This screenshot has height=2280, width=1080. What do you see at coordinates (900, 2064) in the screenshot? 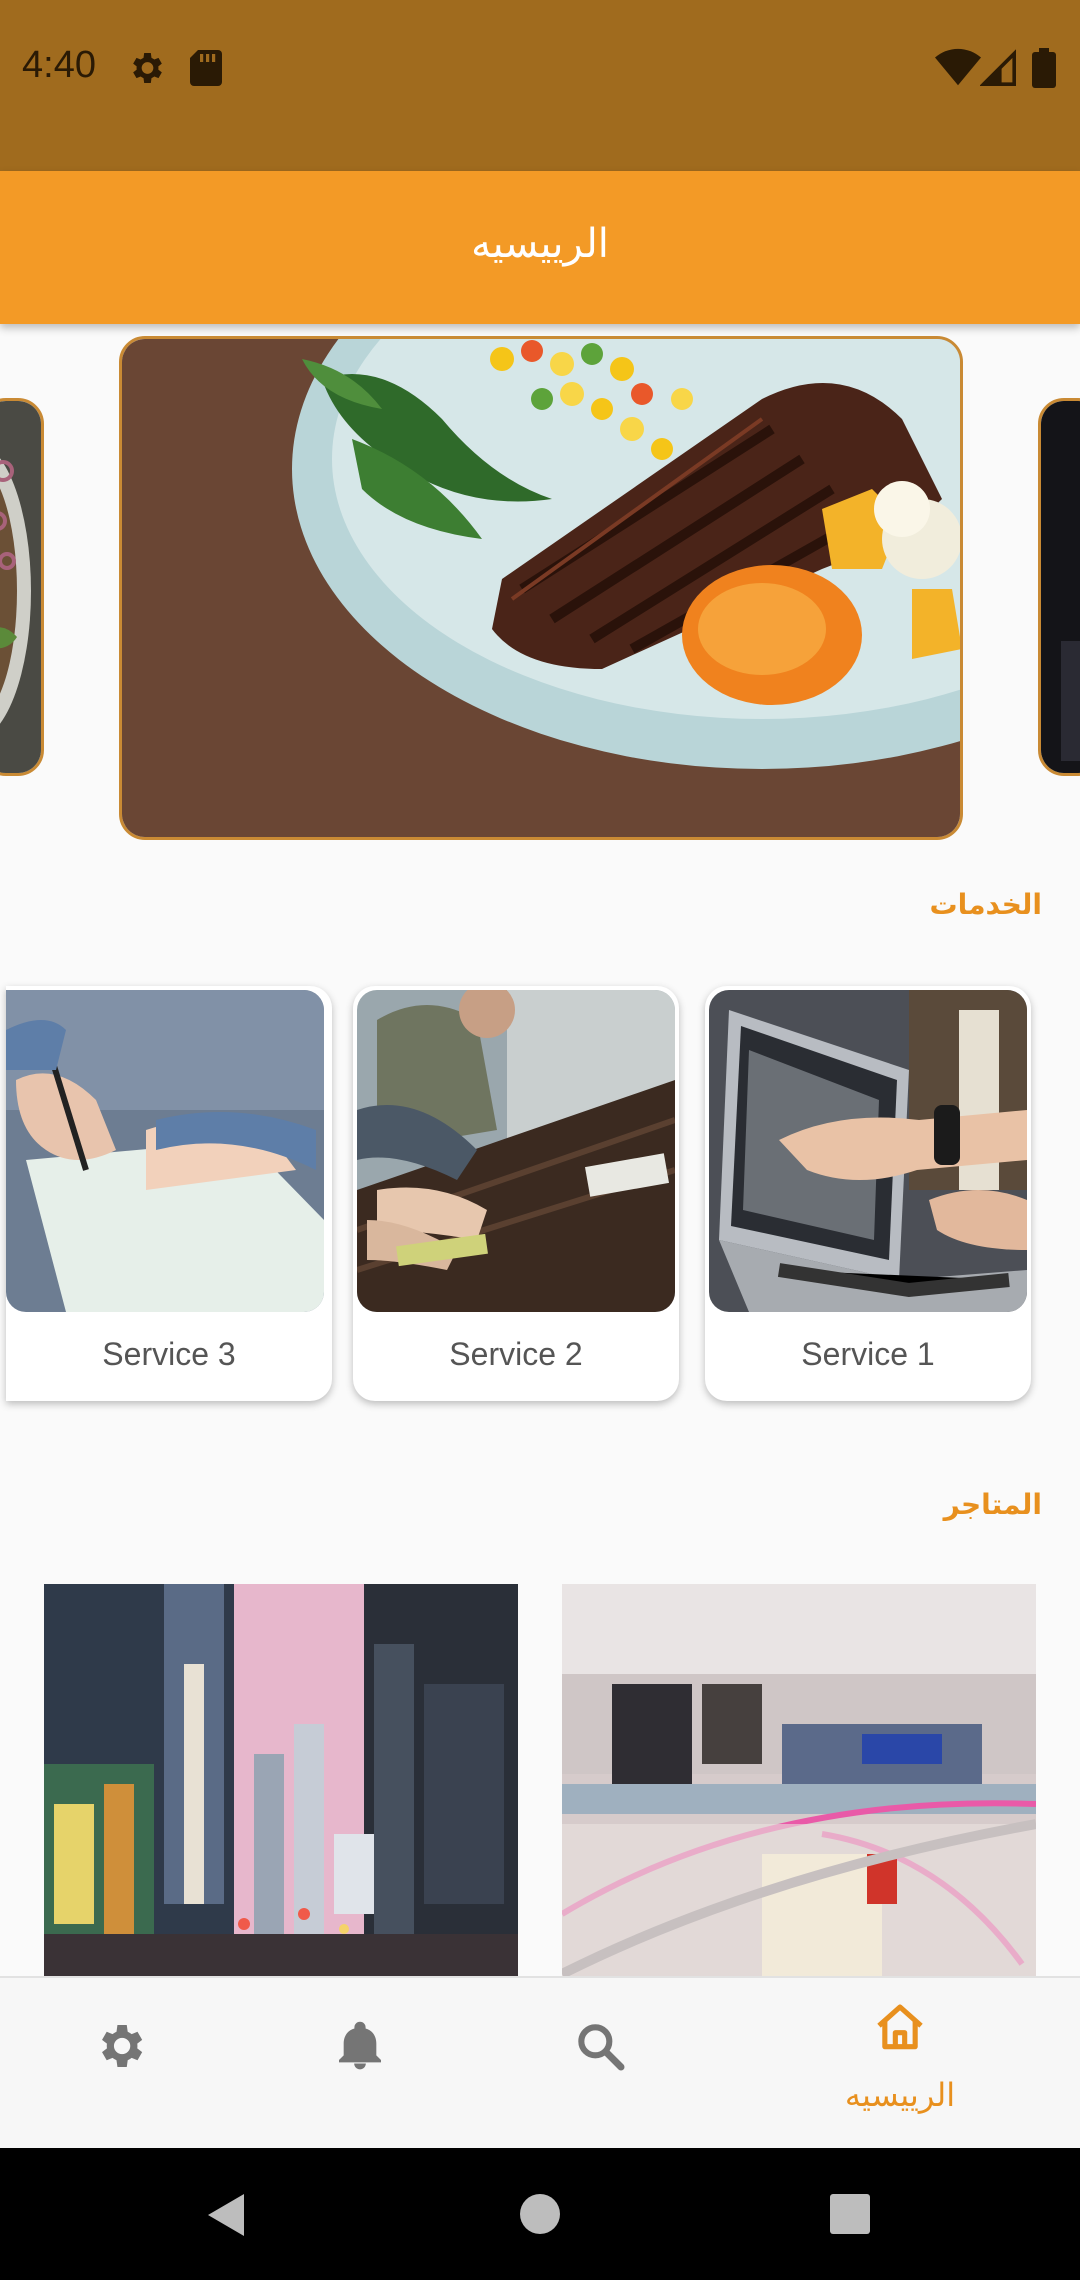
I see `nav-home: الرييسيه` at bounding box center [900, 2064].